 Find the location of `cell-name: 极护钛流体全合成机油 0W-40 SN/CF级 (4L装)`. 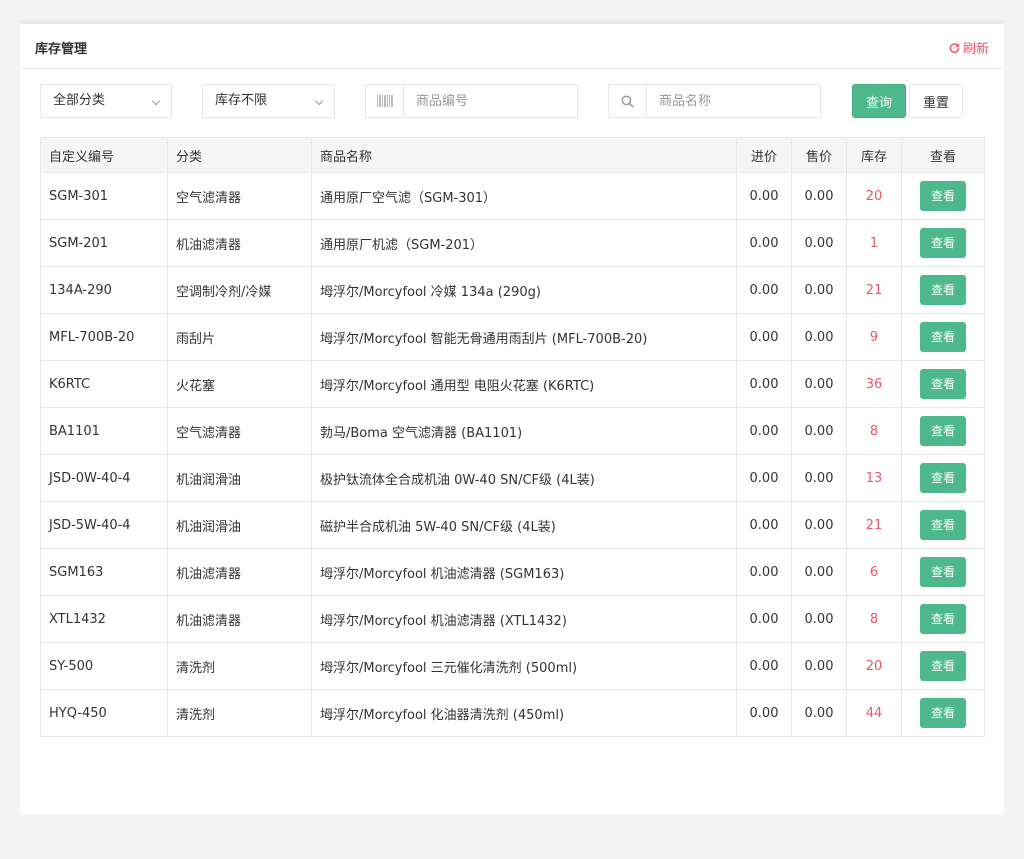

cell-name: 极护钛流体全合成机油 0W-40 SN/CF级 (4L装) is located at coordinates (524, 478).